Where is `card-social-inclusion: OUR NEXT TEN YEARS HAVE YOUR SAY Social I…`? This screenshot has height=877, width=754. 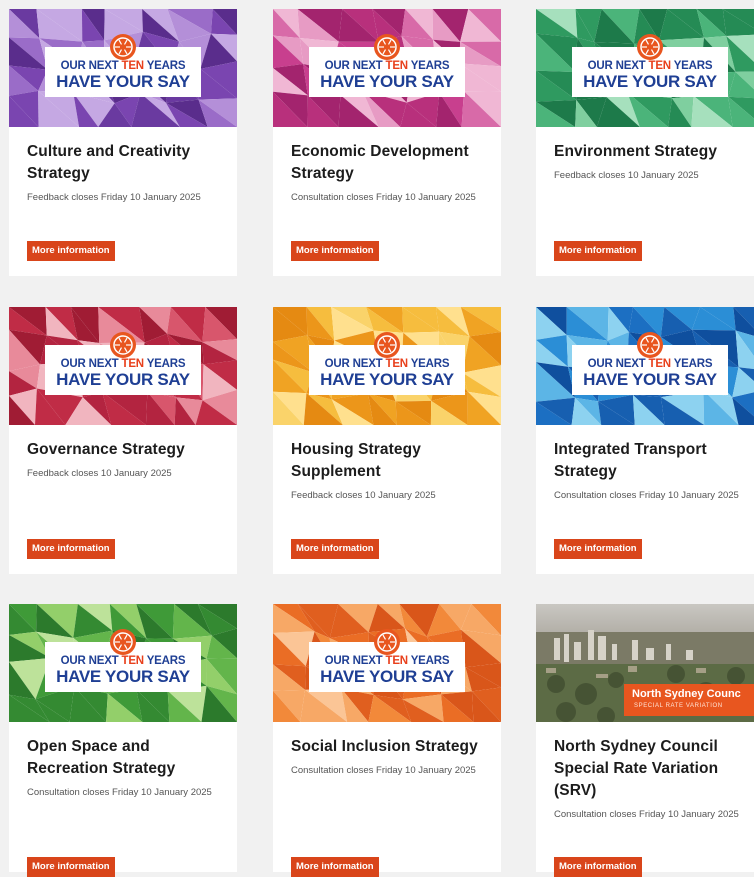 card-social-inclusion: OUR NEXT TEN YEARS HAVE YOUR SAY Social I… is located at coordinates (387, 740).